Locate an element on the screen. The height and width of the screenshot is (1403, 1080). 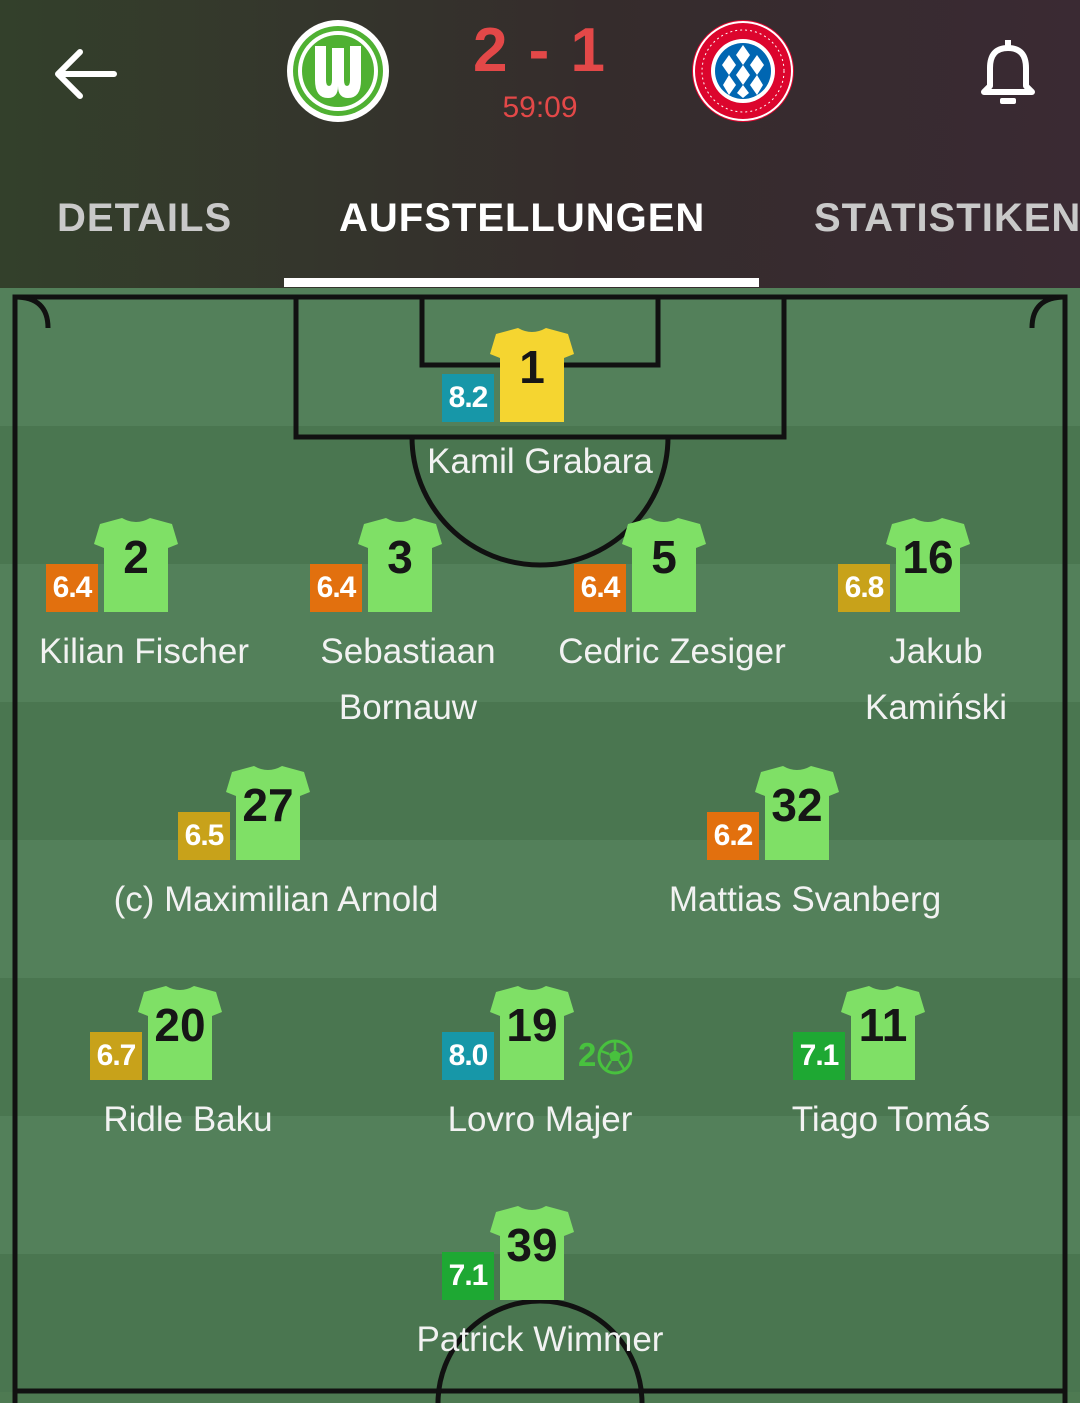
jersey-icon: 19 is located at coordinates (532, 1032).